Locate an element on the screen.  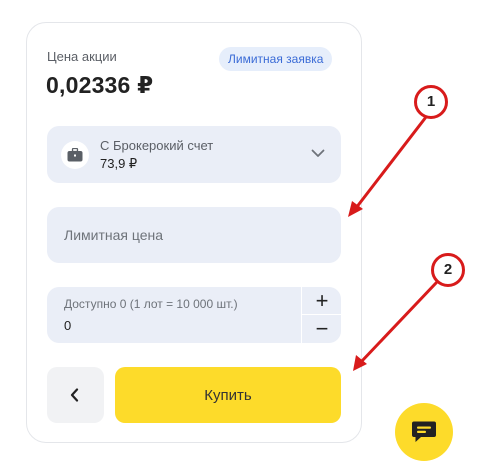
annotation-arrows is located at coordinates (393, 243).